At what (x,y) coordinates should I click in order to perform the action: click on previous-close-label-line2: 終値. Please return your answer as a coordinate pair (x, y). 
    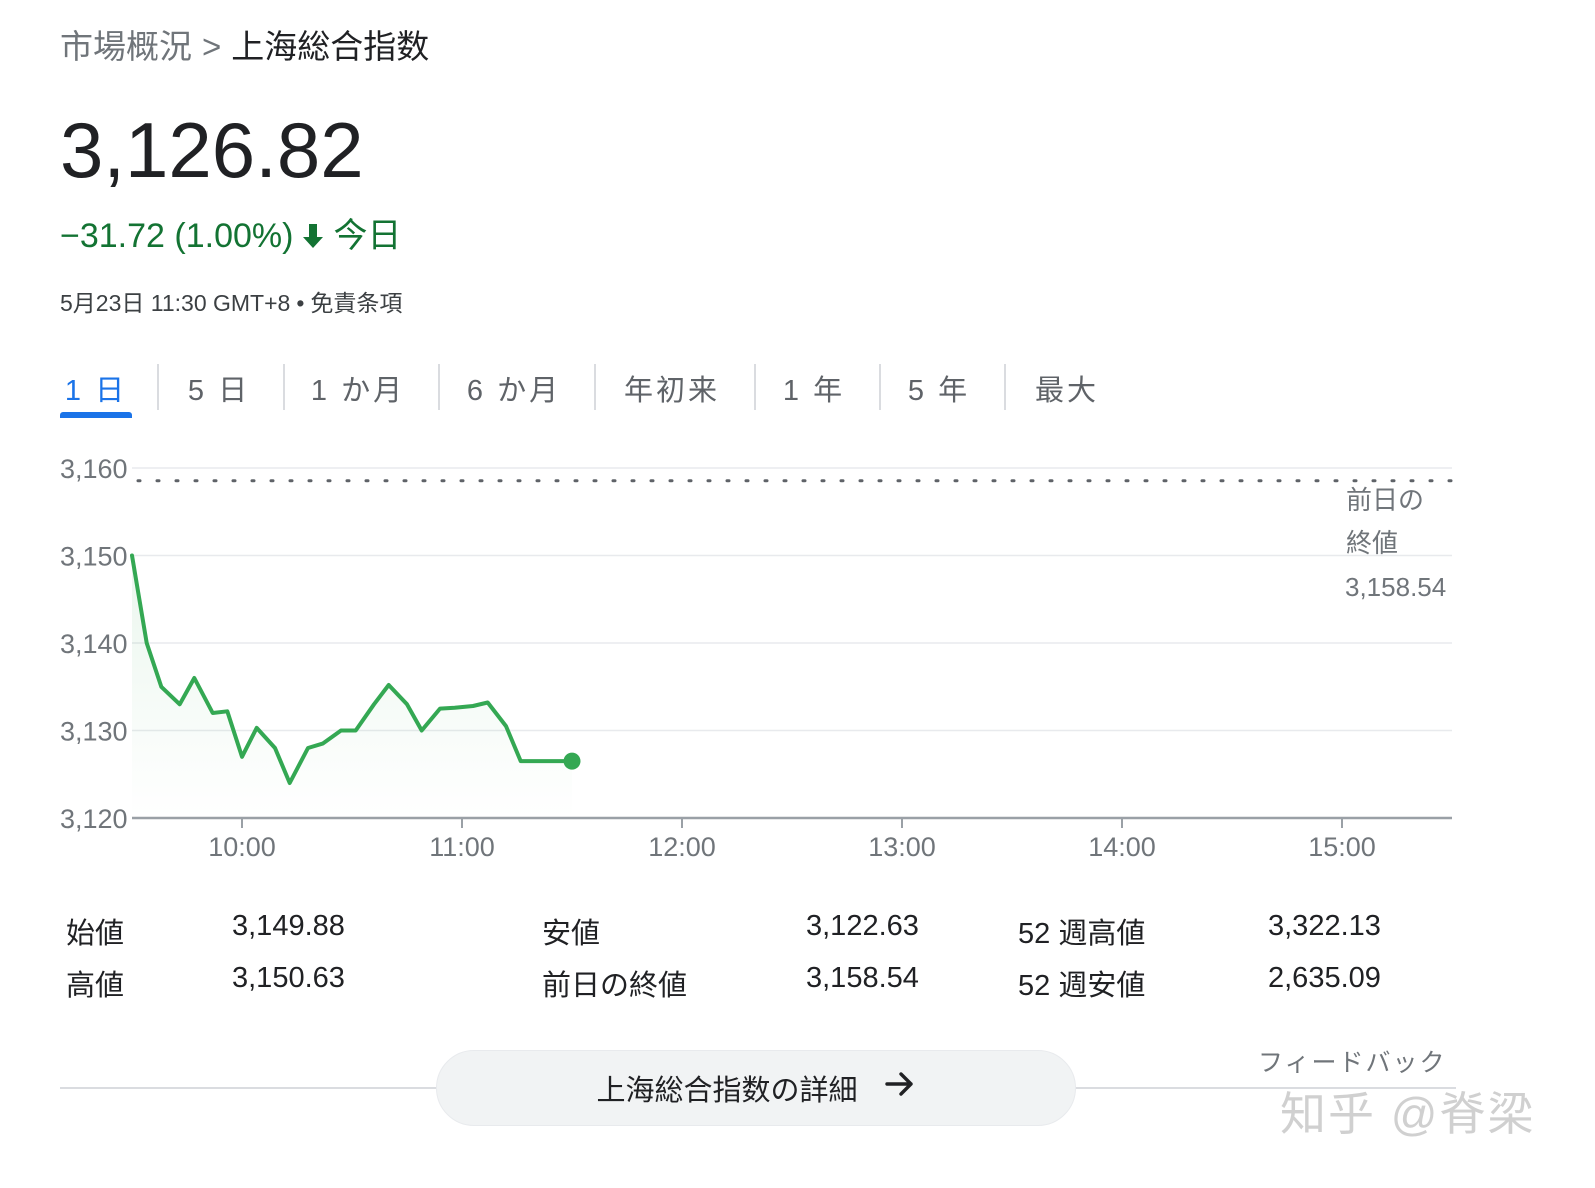
    Looking at the image, I should click on (1372, 543).